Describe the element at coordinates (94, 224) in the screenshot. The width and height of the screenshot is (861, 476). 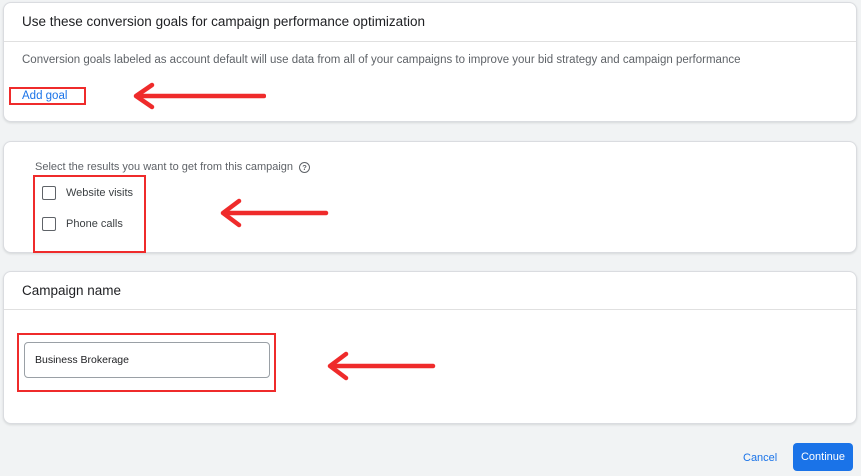
I see `phone-calls-label: Phone calls` at that location.